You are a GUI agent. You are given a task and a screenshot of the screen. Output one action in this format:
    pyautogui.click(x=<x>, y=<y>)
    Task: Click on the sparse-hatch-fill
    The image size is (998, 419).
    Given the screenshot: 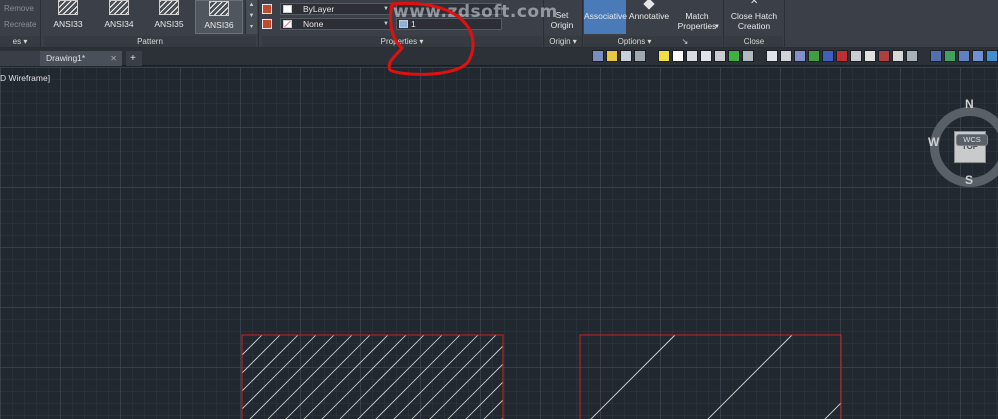 What is the action you would take?
    pyautogui.click(x=742, y=377)
    